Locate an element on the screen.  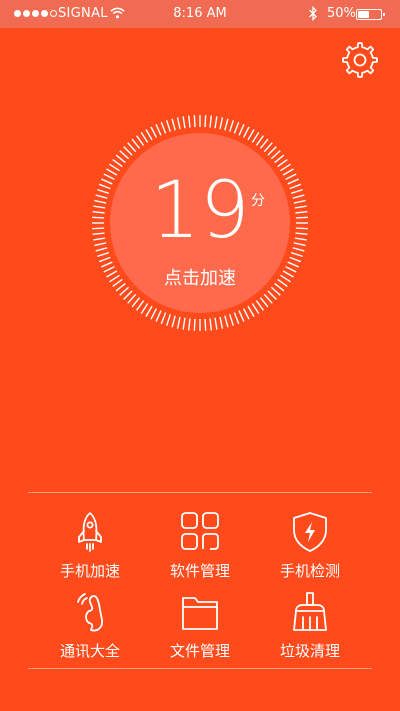
tool-contacts: 通讯大全 is located at coordinates (90, 629).